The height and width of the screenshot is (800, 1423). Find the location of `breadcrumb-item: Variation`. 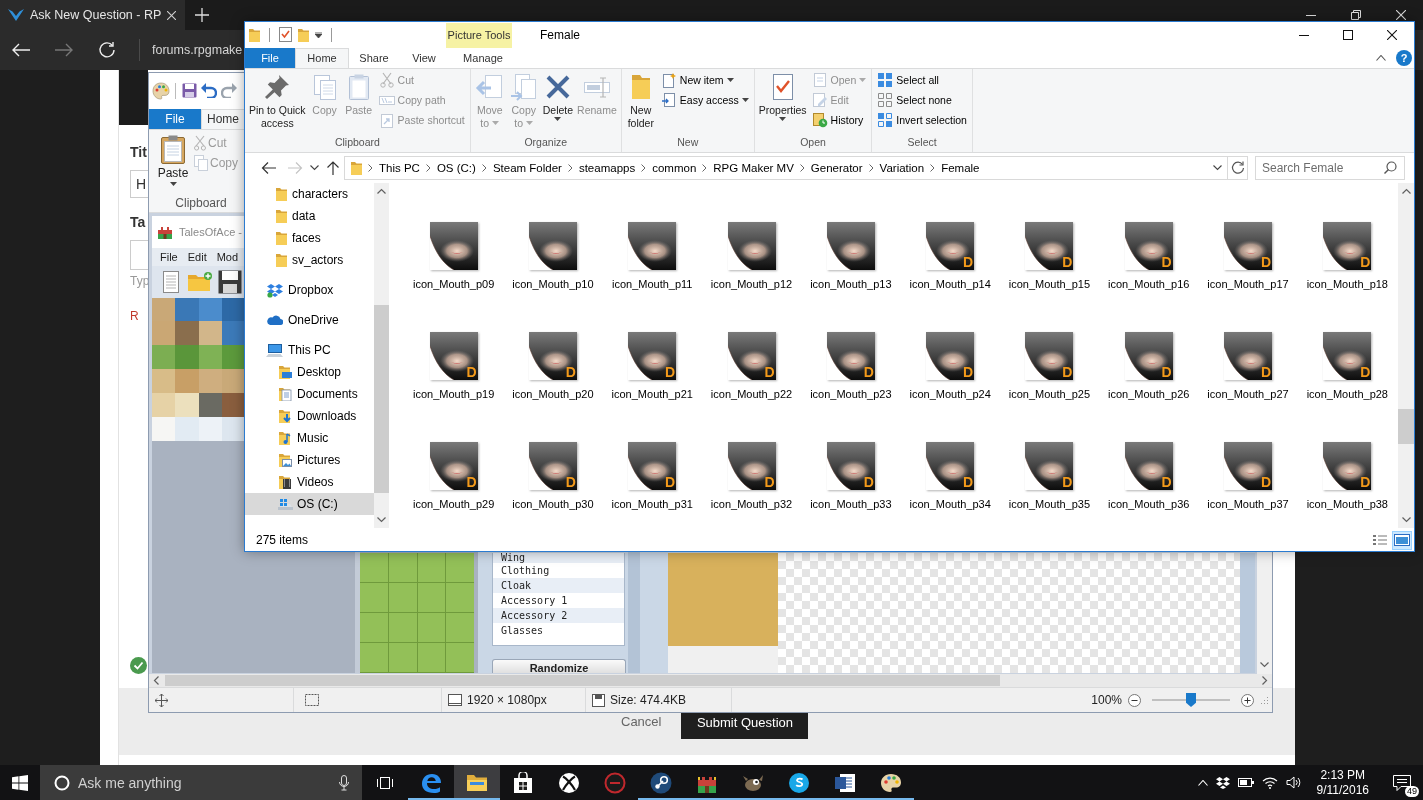

breadcrumb-item: Variation is located at coordinates (902, 168).